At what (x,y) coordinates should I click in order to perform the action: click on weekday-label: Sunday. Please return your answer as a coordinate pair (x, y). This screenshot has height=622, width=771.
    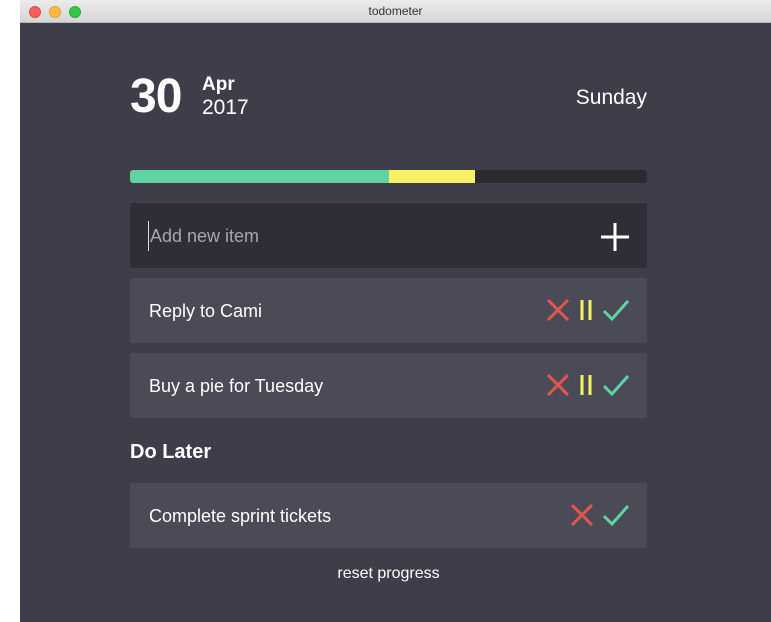
    Looking at the image, I should click on (611, 97).